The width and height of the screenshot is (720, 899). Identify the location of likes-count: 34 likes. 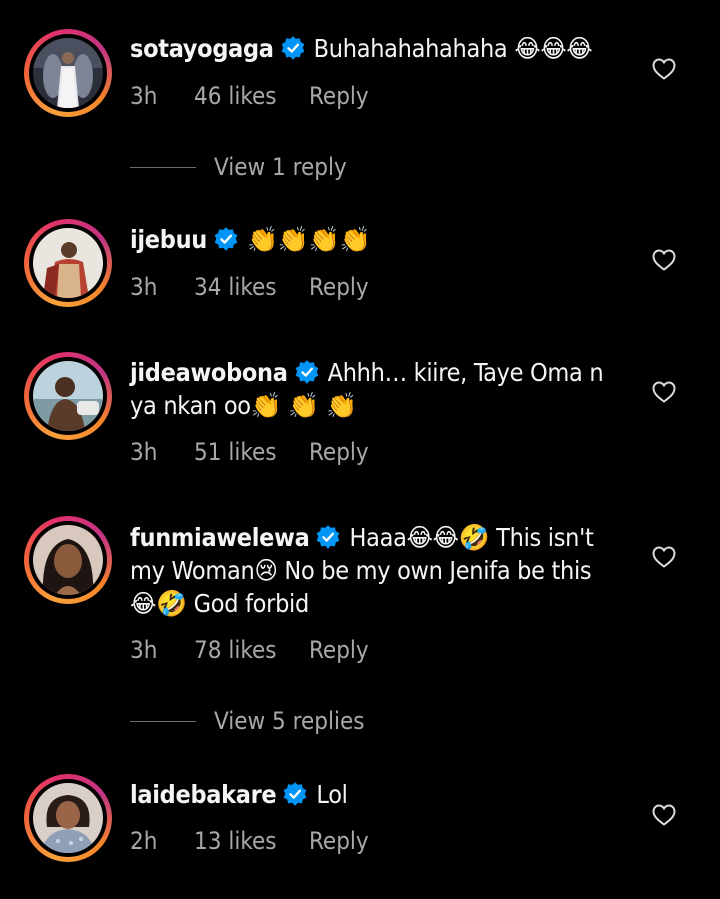
(251, 287).